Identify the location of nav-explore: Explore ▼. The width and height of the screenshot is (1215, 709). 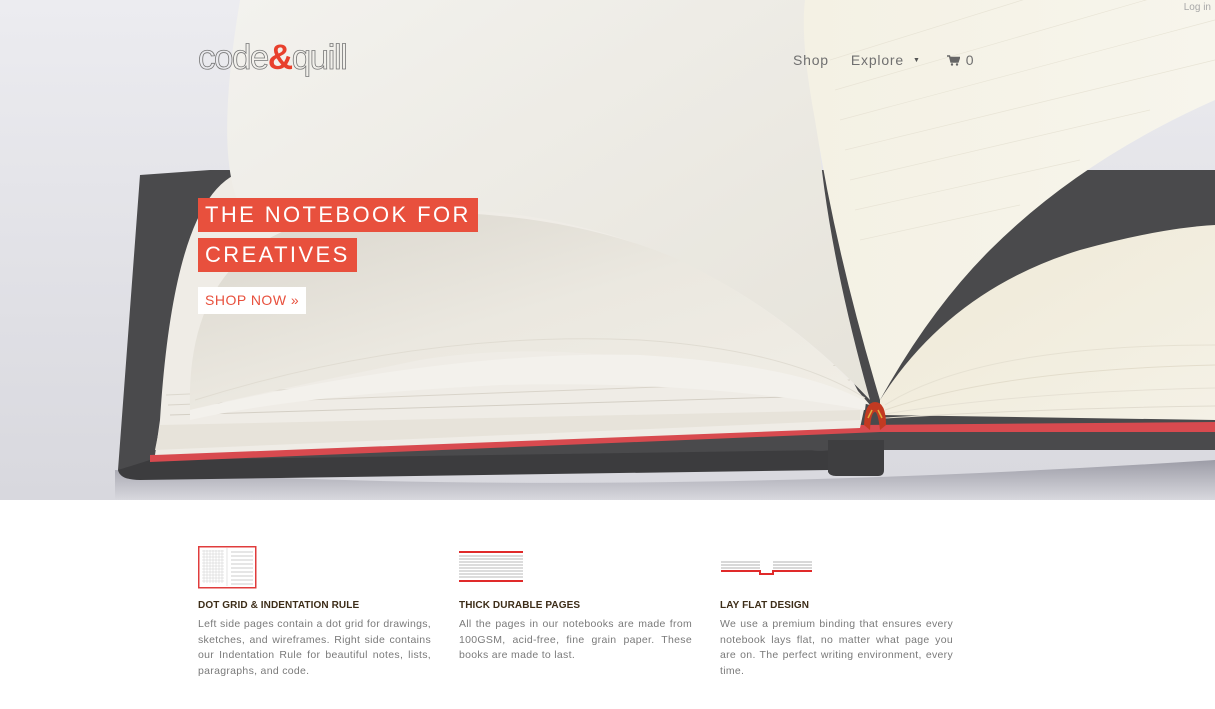
(886, 60).